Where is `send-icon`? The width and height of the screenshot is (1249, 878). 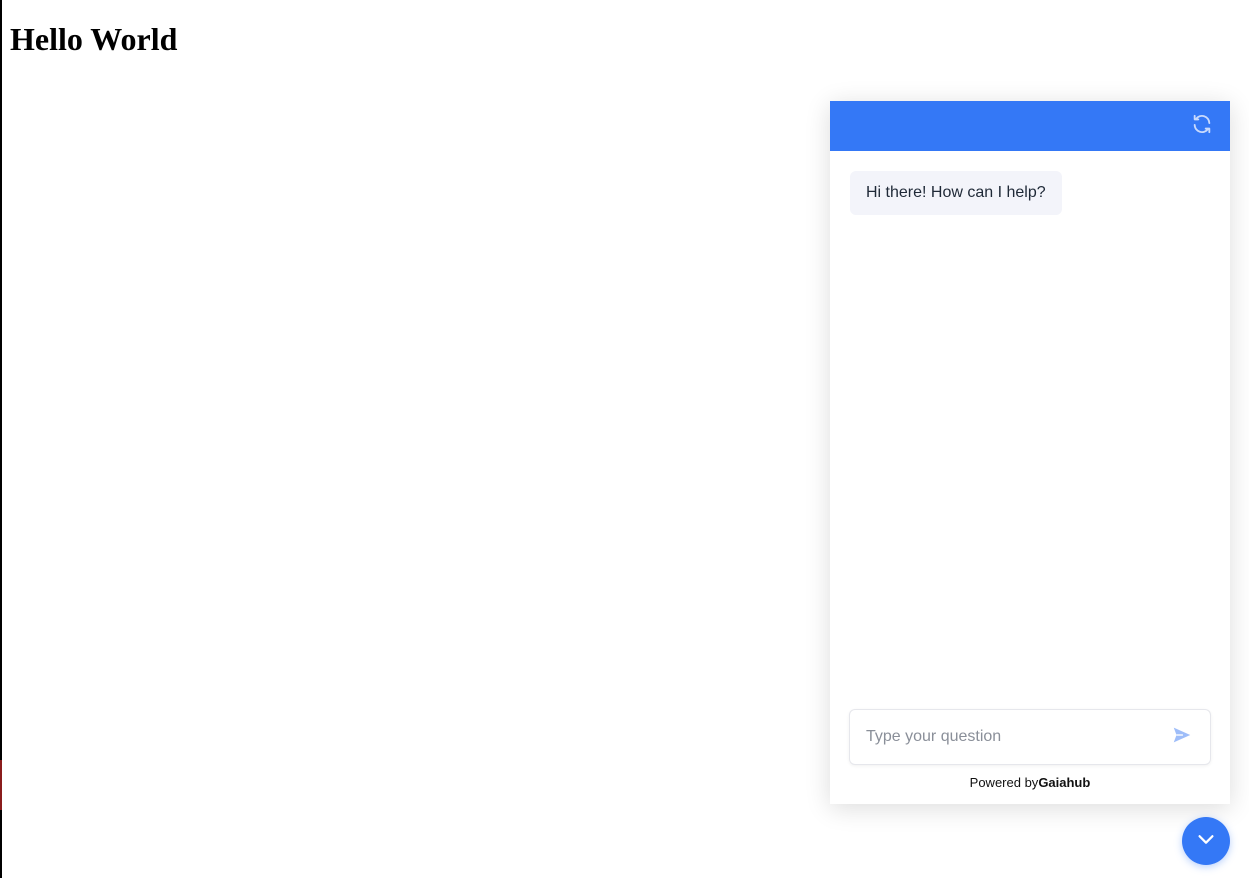 send-icon is located at coordinates (1182, 737).